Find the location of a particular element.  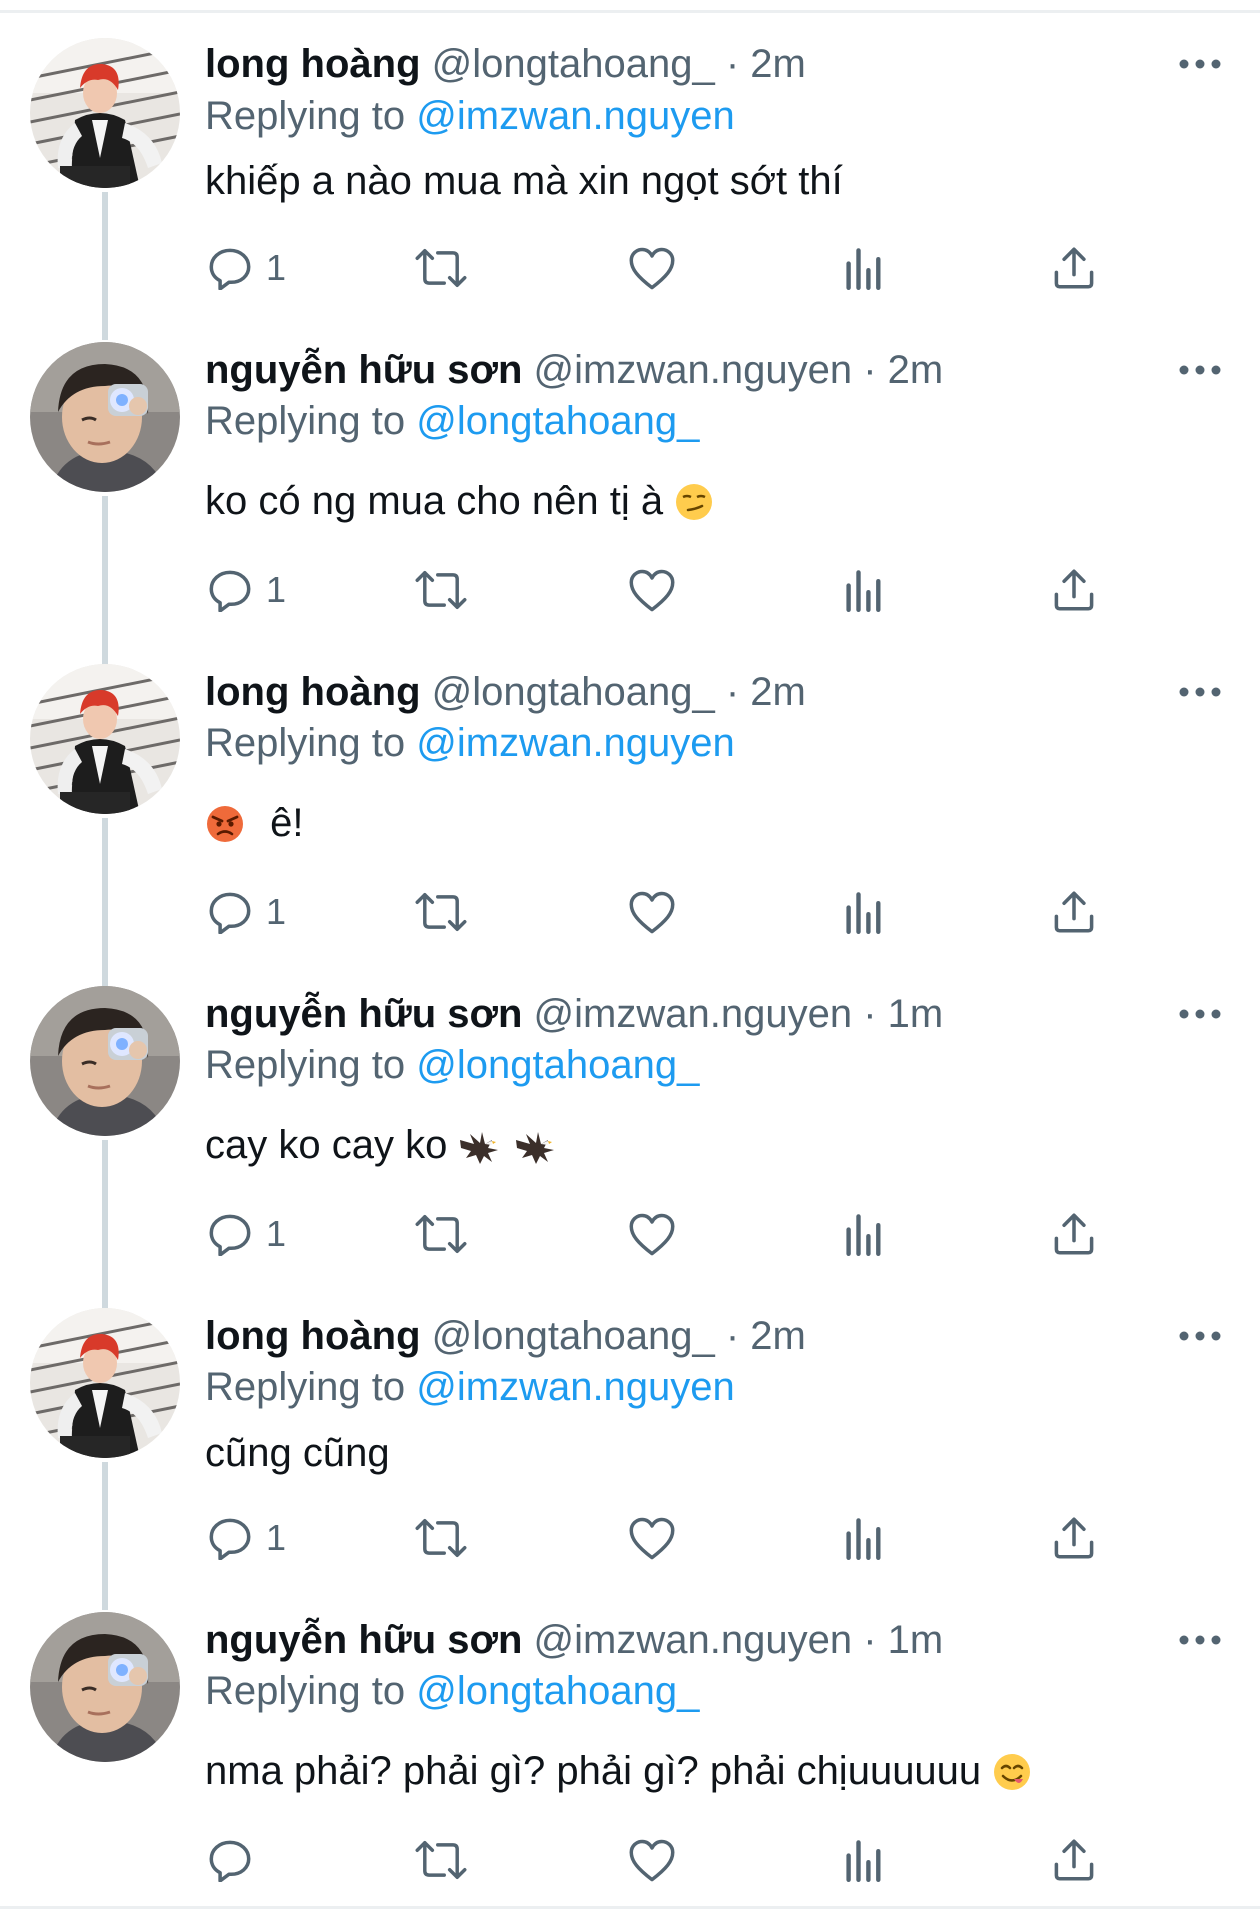

reply-button is located at coordinates (237, 1860).